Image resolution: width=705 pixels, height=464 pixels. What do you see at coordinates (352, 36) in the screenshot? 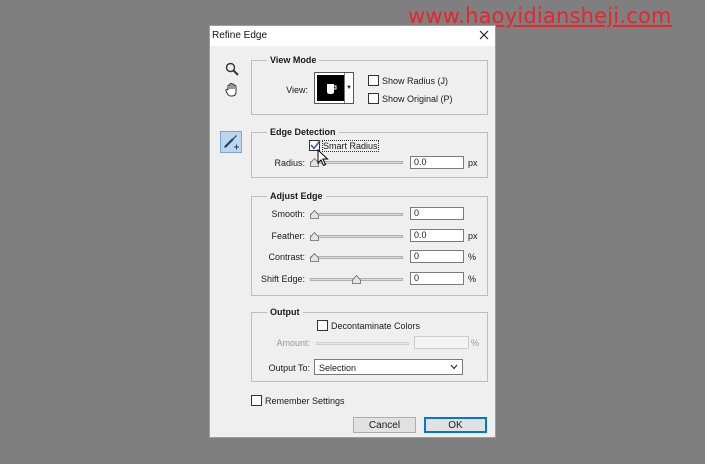
I see `title-bar: Refine Edge` at bounding box center [352, 36].